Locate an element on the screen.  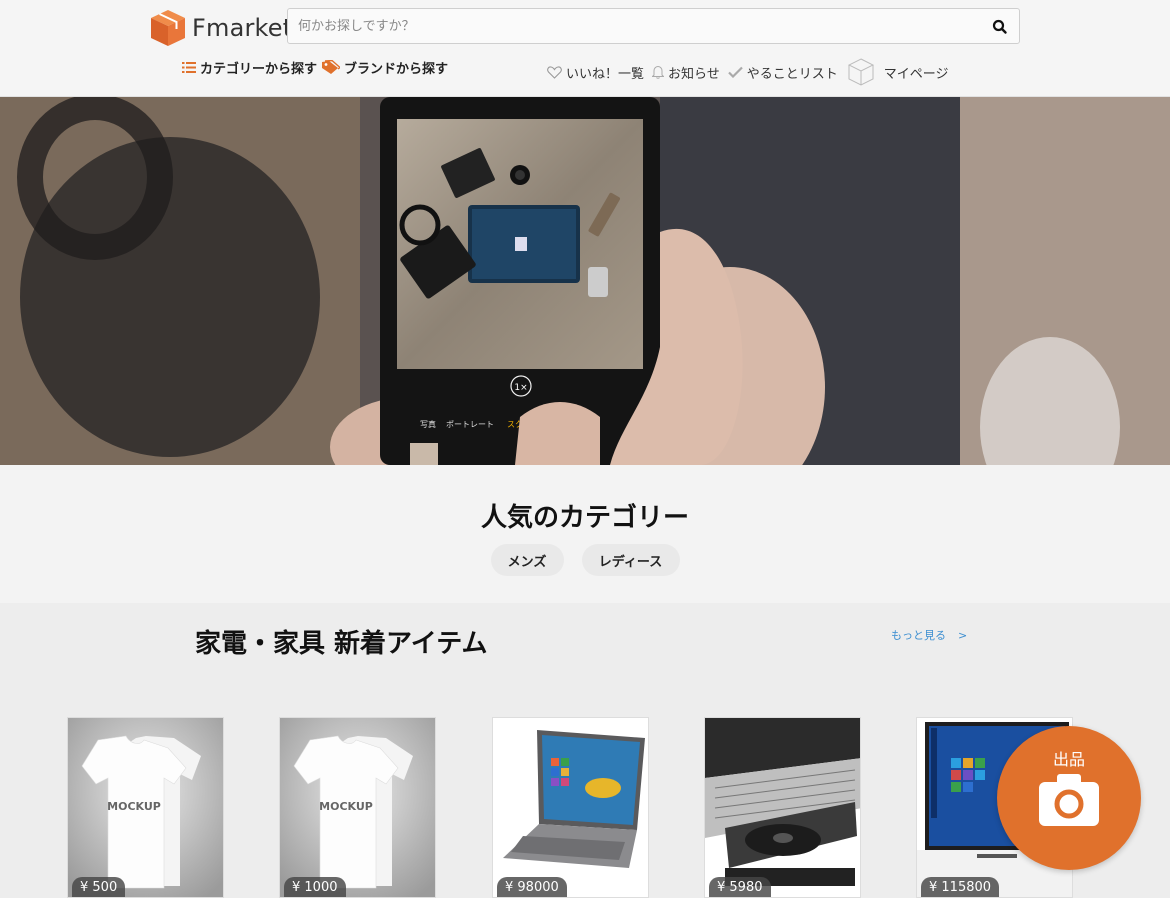
bell-icon is located at coordinates (658, 72).